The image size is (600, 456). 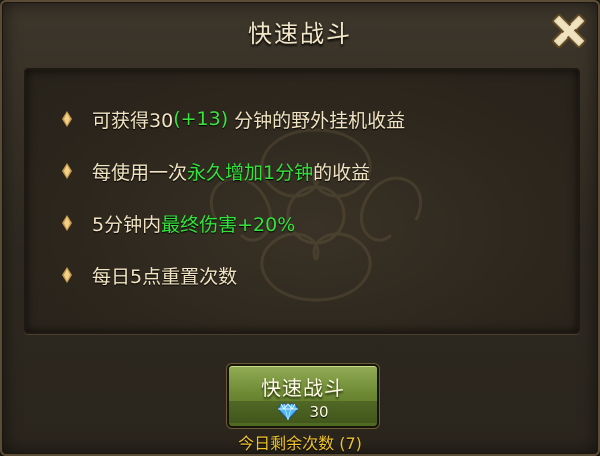 What do you see at coordinates (319, 412) in the screenshot?
I see `cost-value: 30` at bounding box center [319, 412].